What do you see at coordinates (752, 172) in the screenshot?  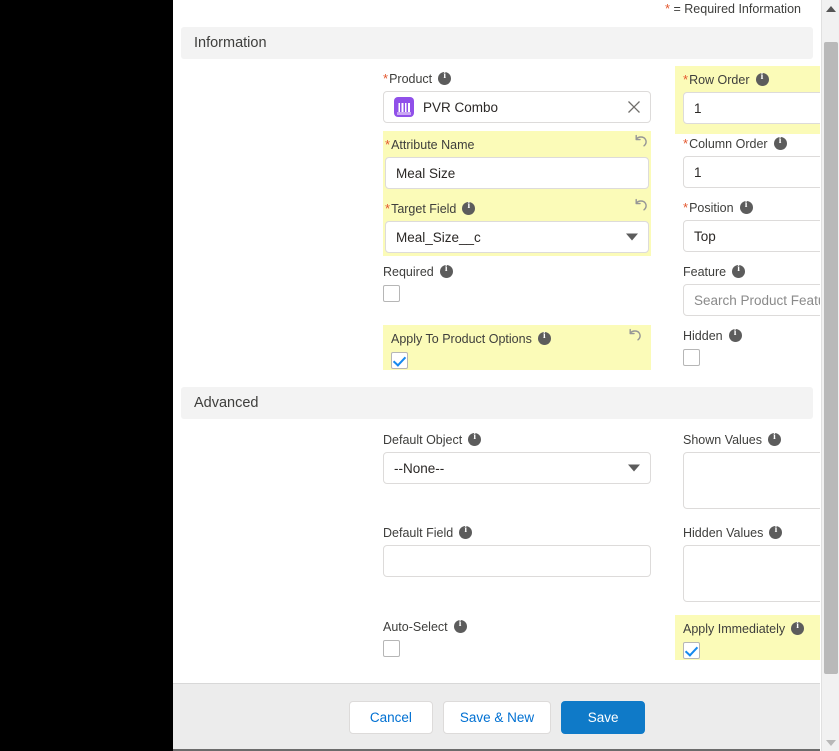 I see `column-order-select: 1` at bounding box center [752, 172].